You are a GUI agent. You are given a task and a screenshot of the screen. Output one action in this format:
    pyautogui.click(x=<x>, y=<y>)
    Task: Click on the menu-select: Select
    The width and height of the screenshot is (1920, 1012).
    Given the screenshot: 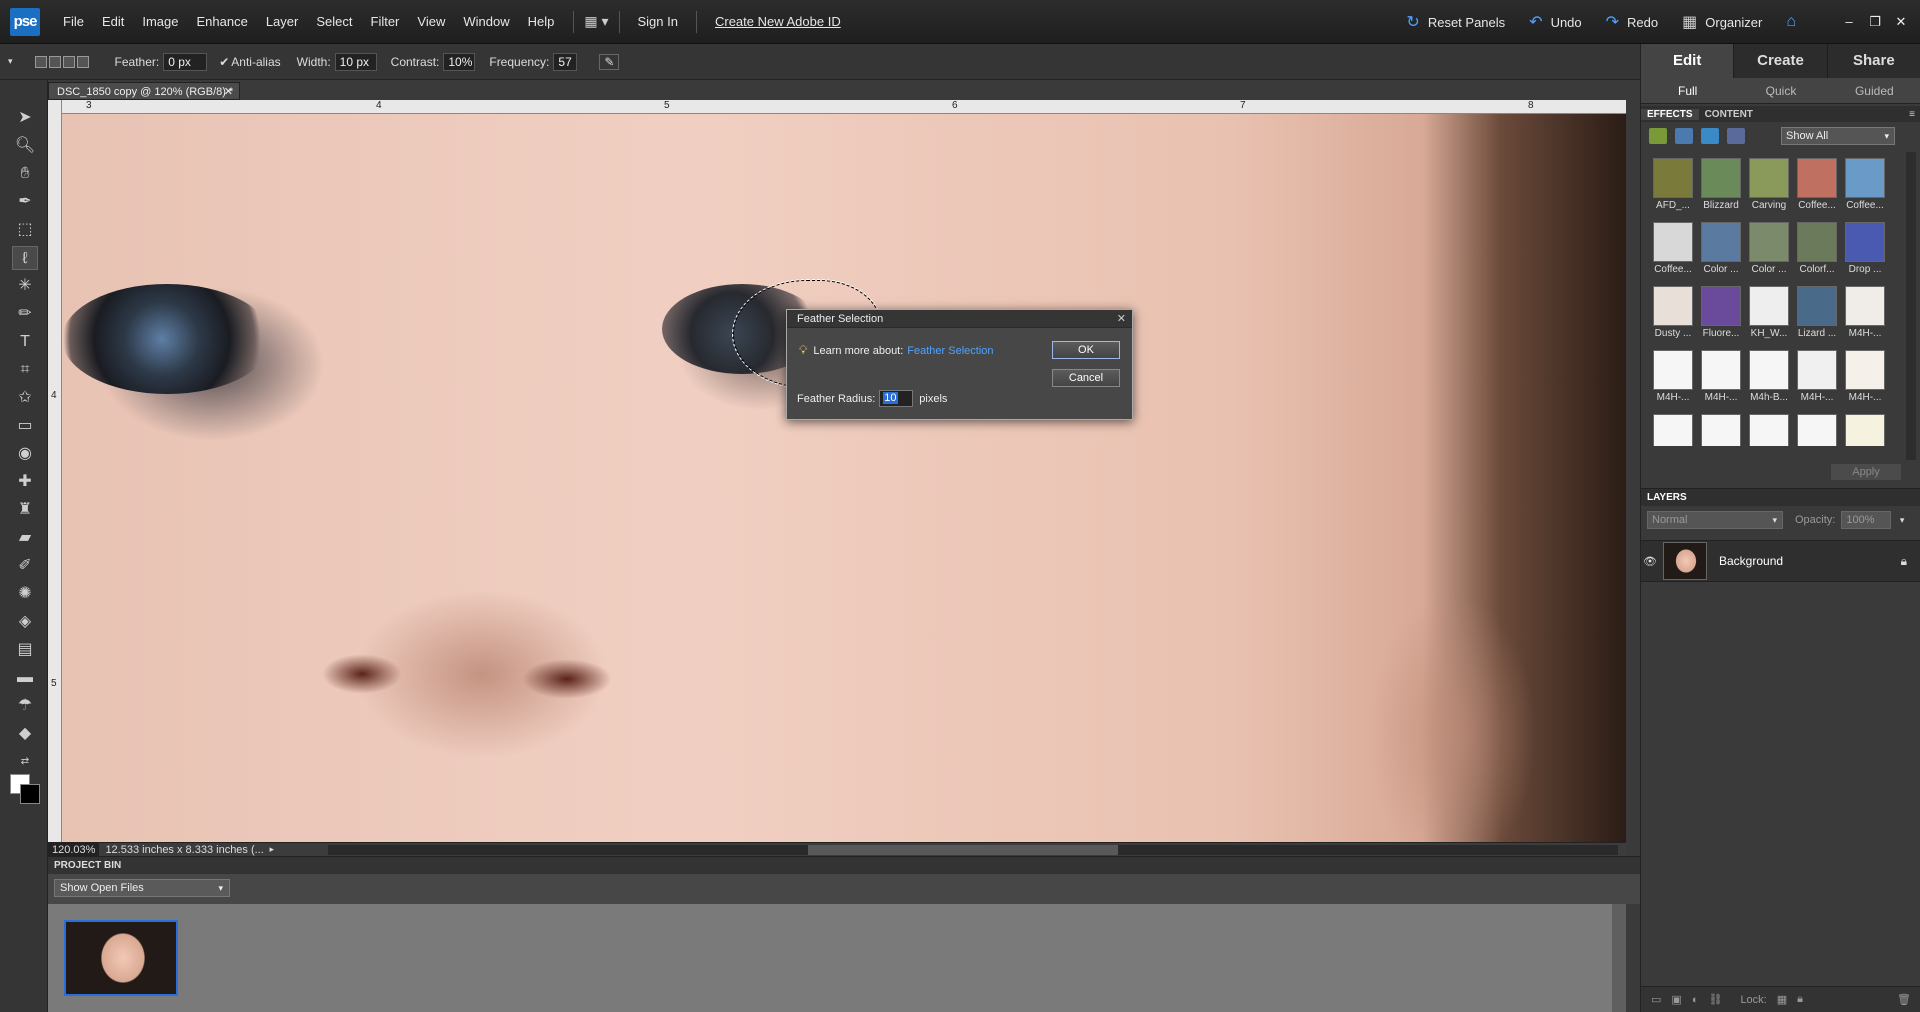 What is the action you would take?
    pyautogui.click(x=334, y=22)
    